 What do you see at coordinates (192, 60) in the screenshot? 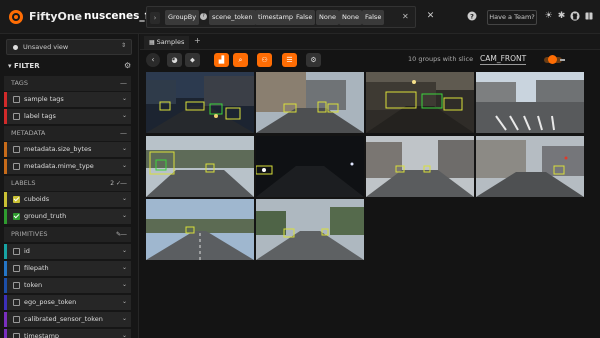
I see `tag-icon: ⬥` at bounding box center [192, 60].